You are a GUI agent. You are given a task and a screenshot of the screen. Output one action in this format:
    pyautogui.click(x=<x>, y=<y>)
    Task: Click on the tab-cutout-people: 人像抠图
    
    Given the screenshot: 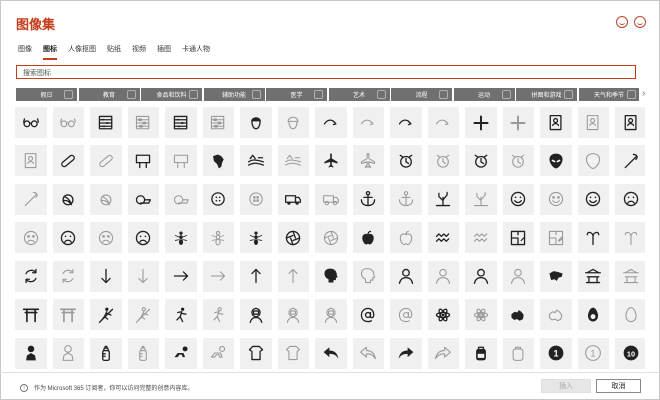 What is the action you would take?
    pyautogui.click(x=82, y=52)
    